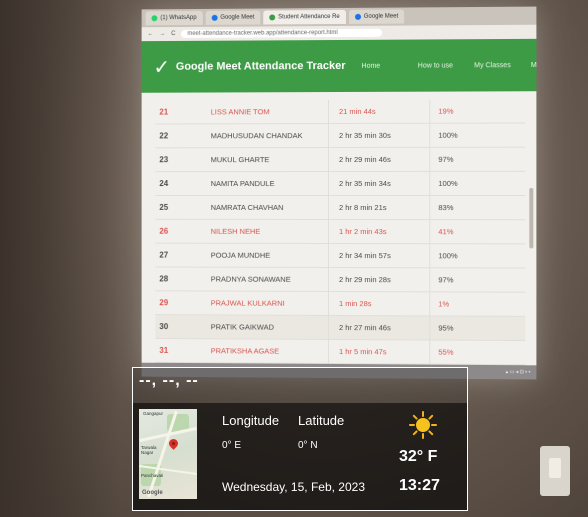  Describe the element at coordinates (518, 372) in the screenshot. I see `system-tray-icons: ▴ ▭ ◂ ⊡ ▪ ▪` at that location.